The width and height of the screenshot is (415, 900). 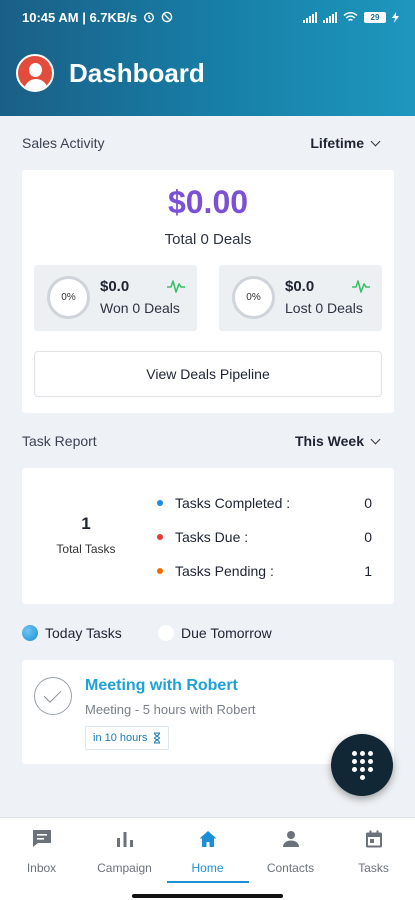 What do you see at coordinates (253, 297) in the screenshot?
I see `lost-percent-ring: 0%` at bounding box center [253, 297].